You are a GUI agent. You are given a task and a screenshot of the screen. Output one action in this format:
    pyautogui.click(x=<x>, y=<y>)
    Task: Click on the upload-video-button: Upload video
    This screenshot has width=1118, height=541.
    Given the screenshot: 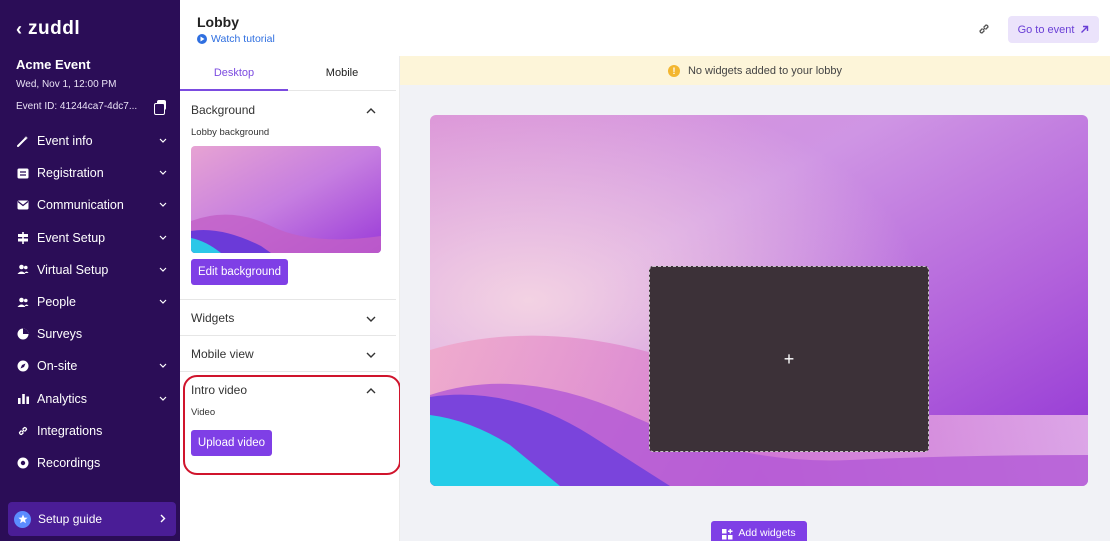 What is the action you would take?
    pyautogui.click(x=231, y=443)
    